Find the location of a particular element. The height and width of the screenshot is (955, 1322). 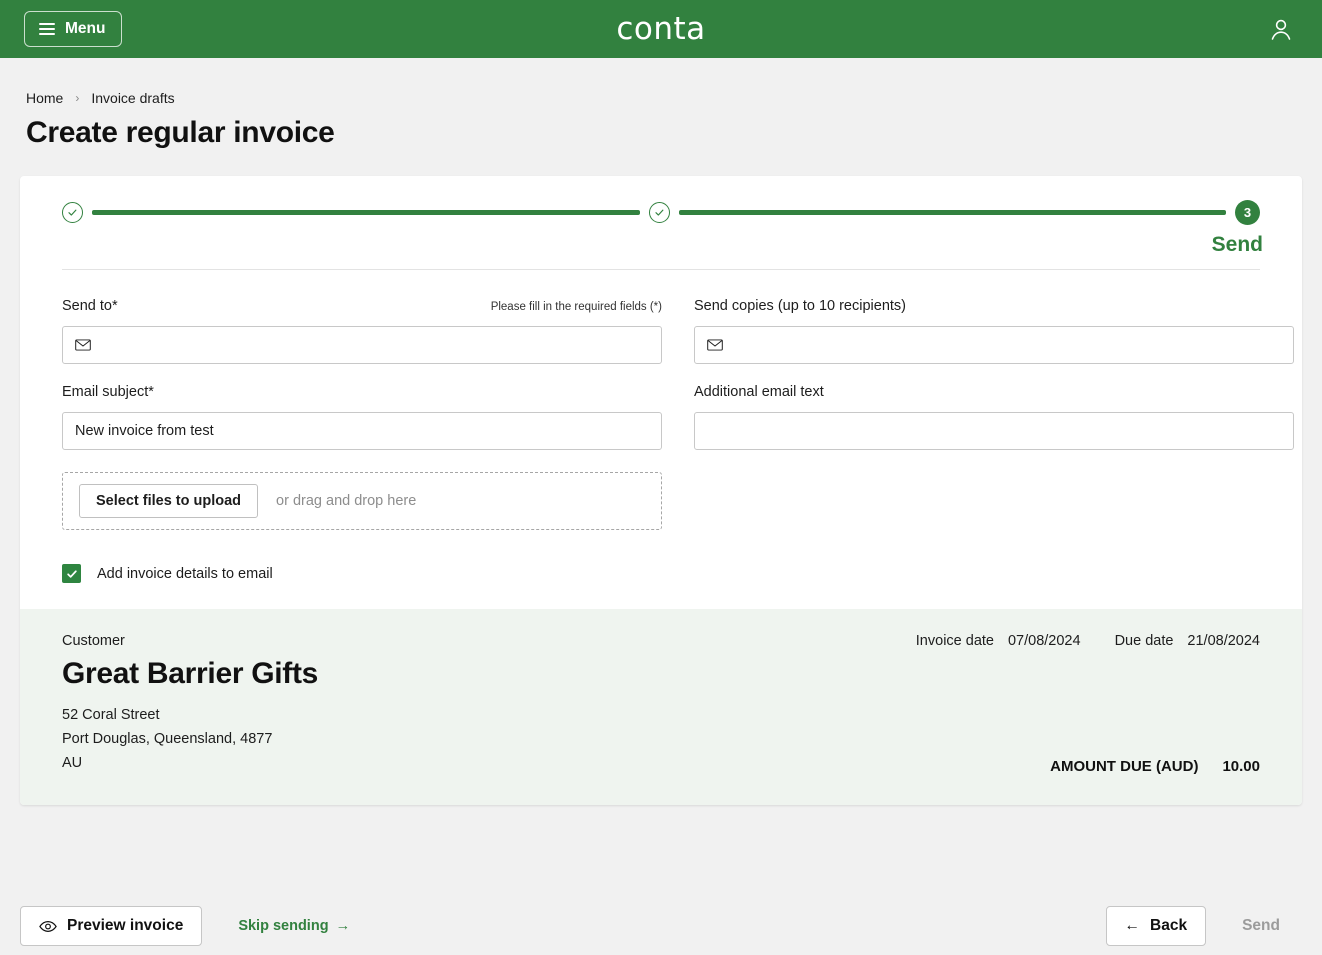

conta-logo: conta is located at coordinates (661, 29).